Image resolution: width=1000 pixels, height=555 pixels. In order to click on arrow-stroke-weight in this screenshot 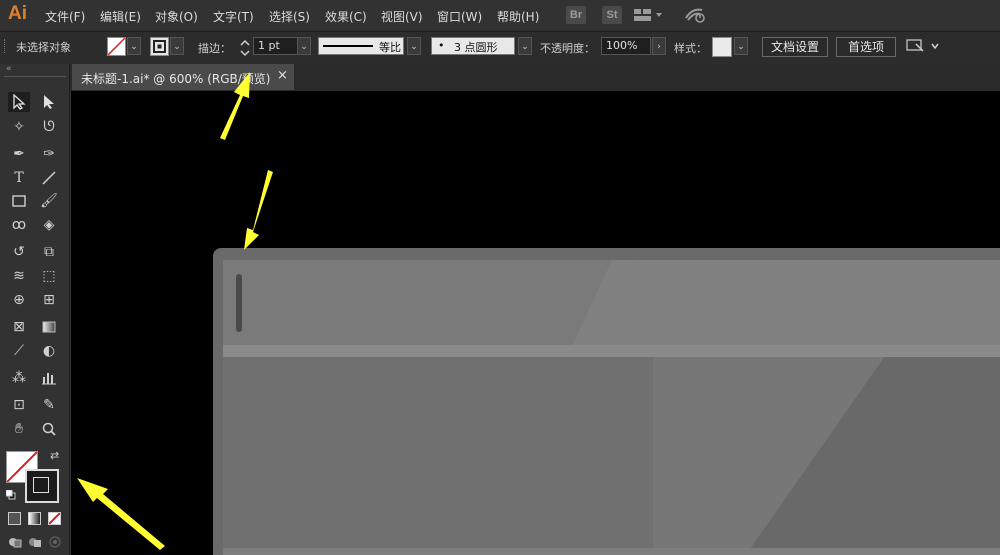, I will do `click(235, 106)`.